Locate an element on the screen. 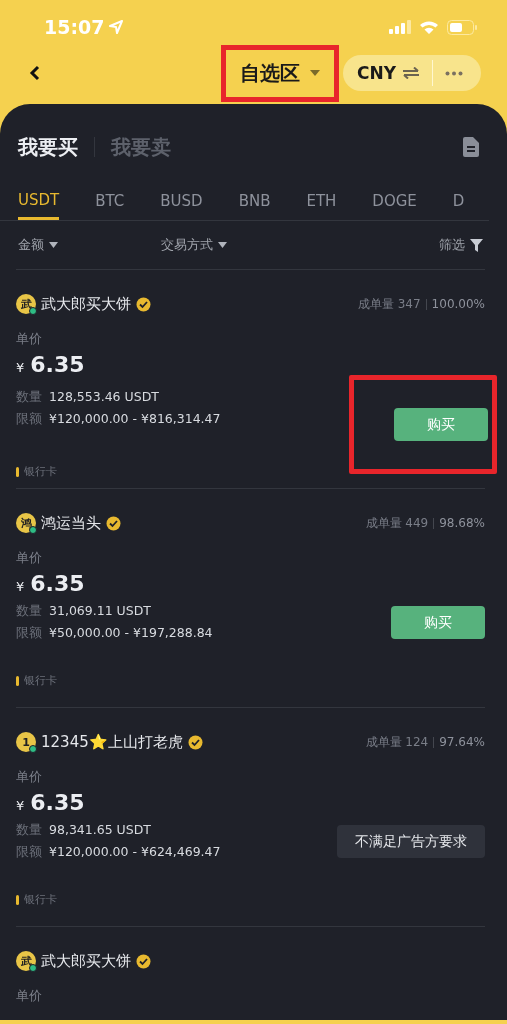  coin-tab: USDT is located at coordinates (39, 197).